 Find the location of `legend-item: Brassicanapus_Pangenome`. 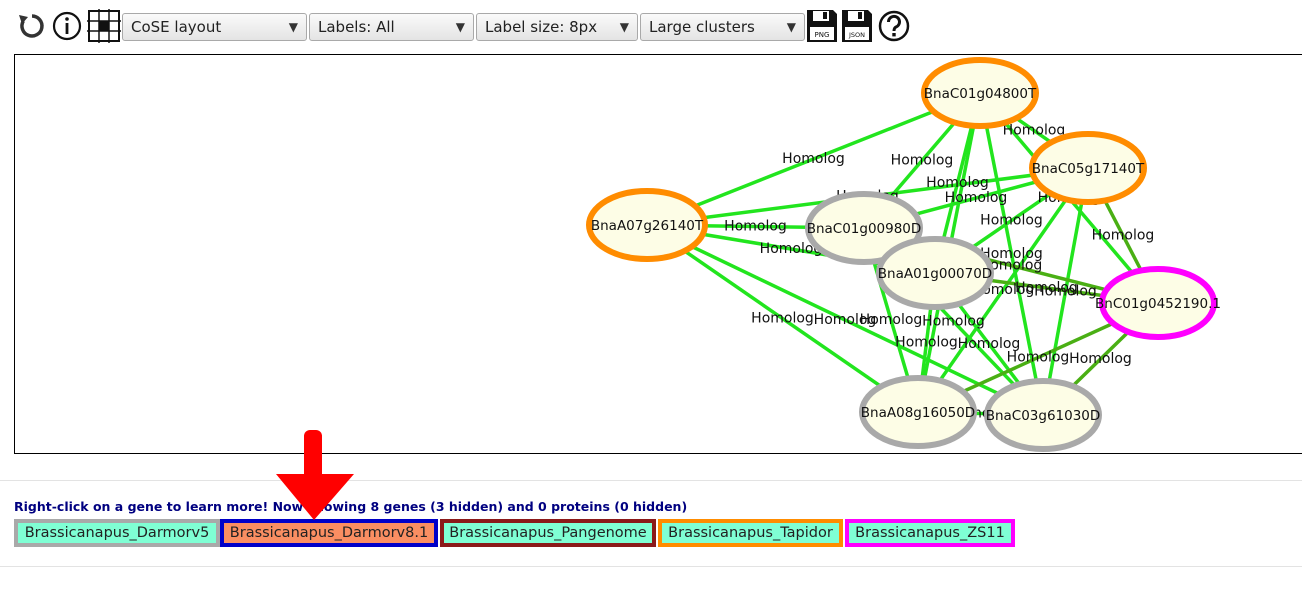

legend-item: Brassicanapus_Pangenome is located at coordinates (548, 533).